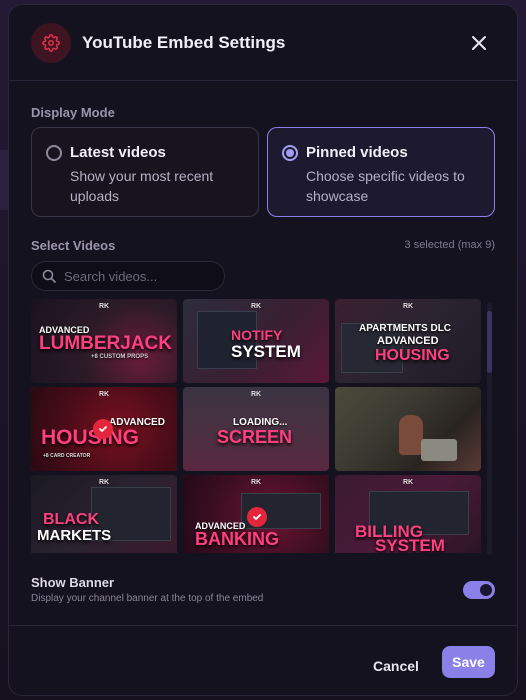 Image resolution: width=526 pixels, height=700 pixels. Describe the element at coordinates (51, 43) in the screenshot. I see `gear-icon` at that location.